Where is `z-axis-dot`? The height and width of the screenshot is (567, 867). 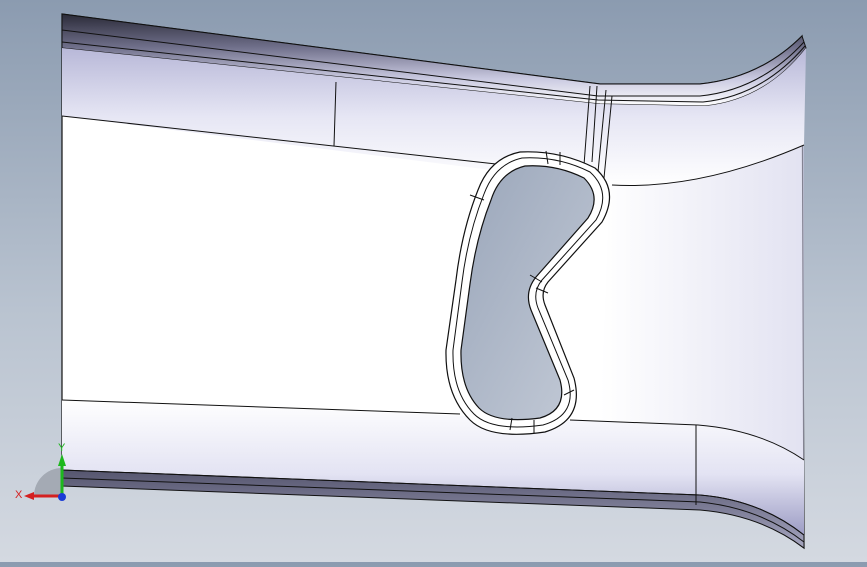 z-axis-dot is located at coordinates (62, 497).